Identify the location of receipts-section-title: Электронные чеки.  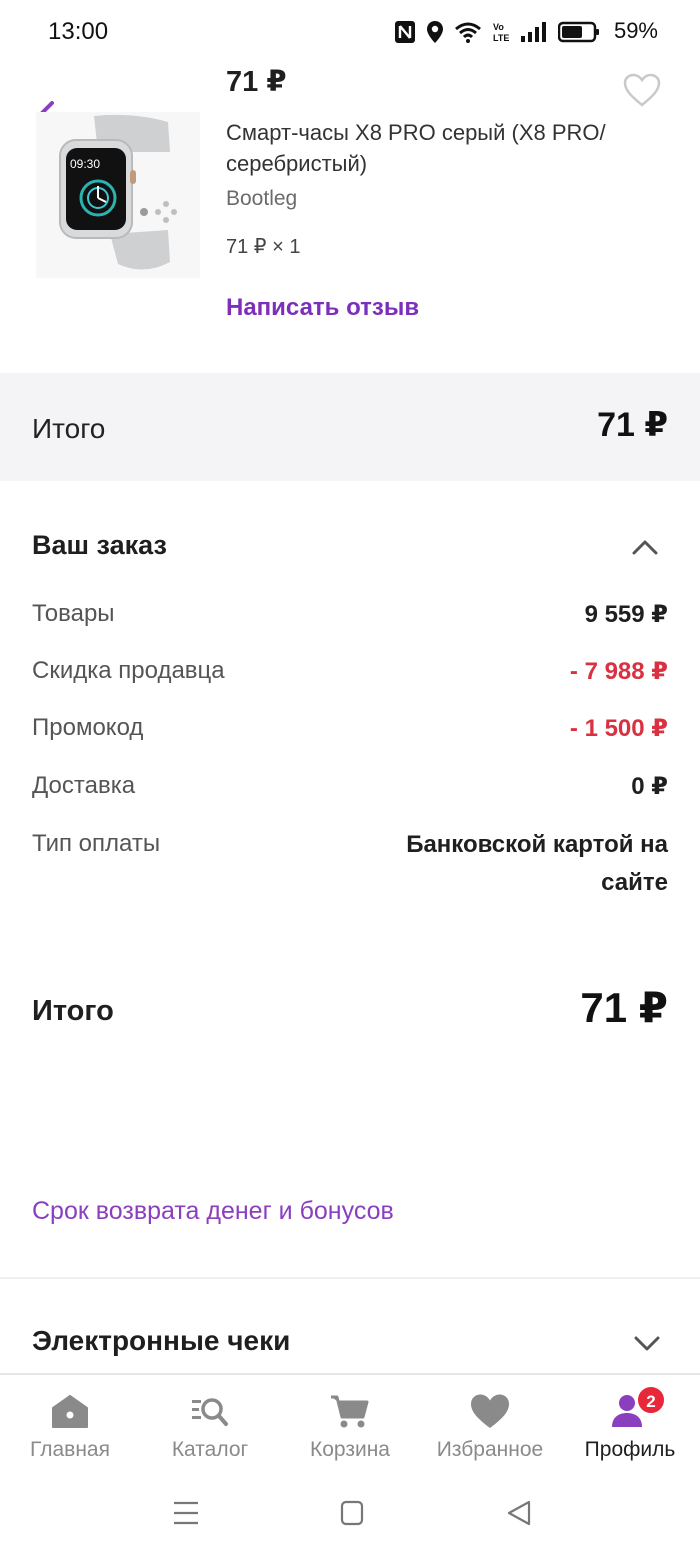
(161, 1341).